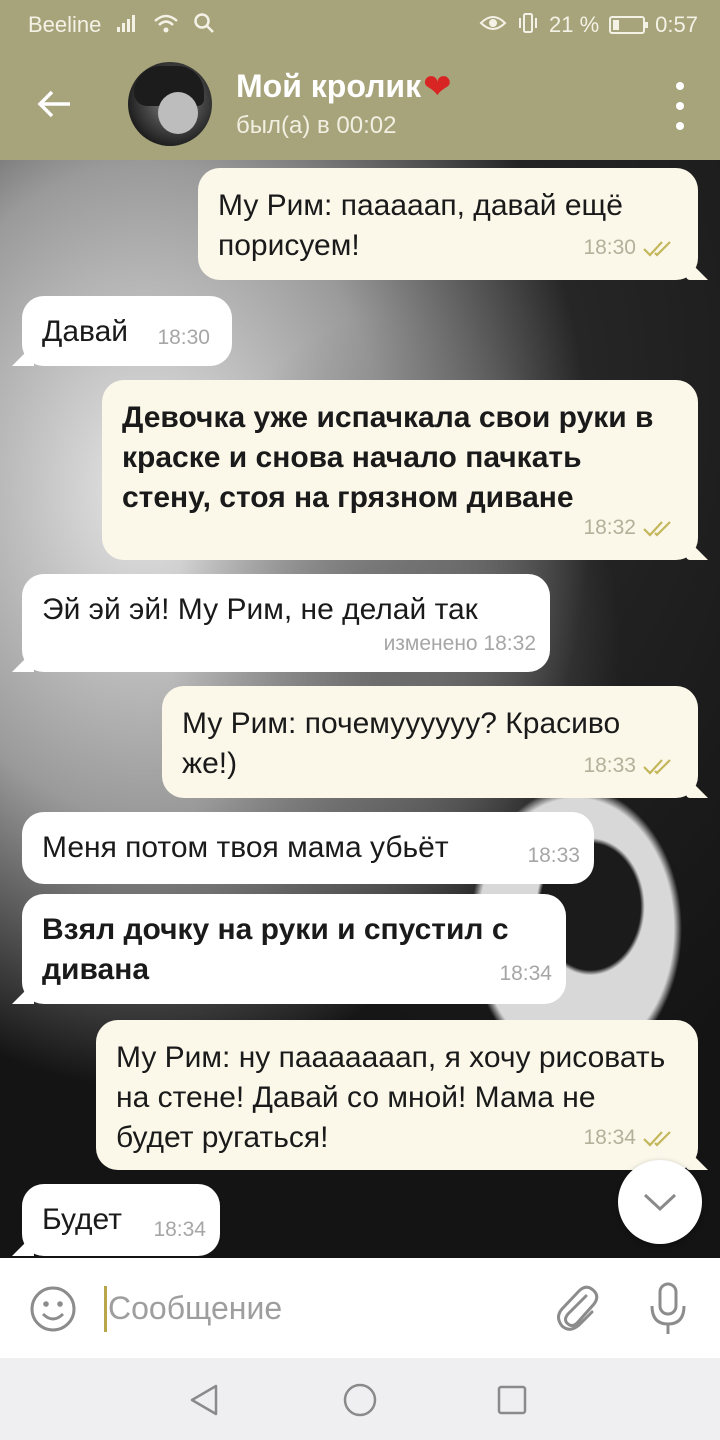 This screenshot has width=720, height=1440. I want to click on last-seen-status: был(а) в 00:02, so click(316, 125).